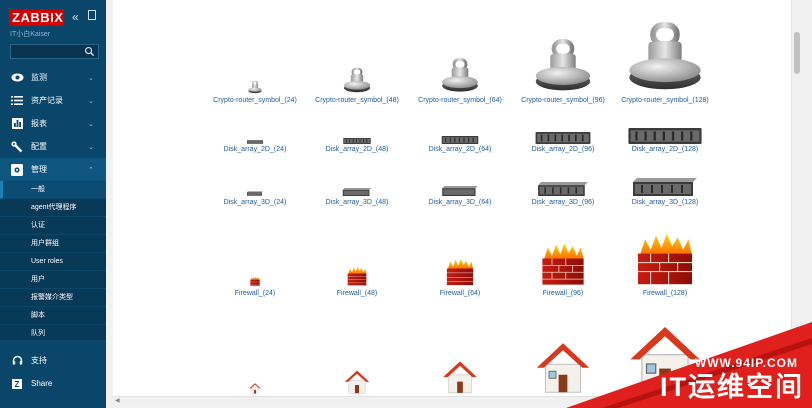 The image size is (812, 408). What do you see at coordinates (255, 202) in the screenshot?
I see `gallery-item-label: Disk_array_3D_(24)` at bounding box center [255, 202].